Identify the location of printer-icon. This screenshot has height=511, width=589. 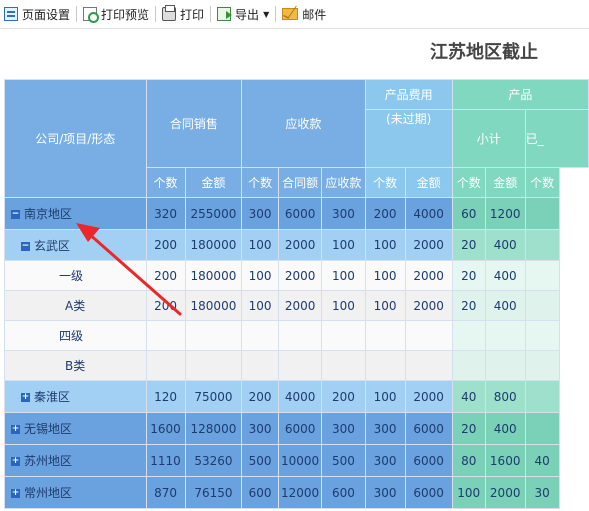
(169, 13).